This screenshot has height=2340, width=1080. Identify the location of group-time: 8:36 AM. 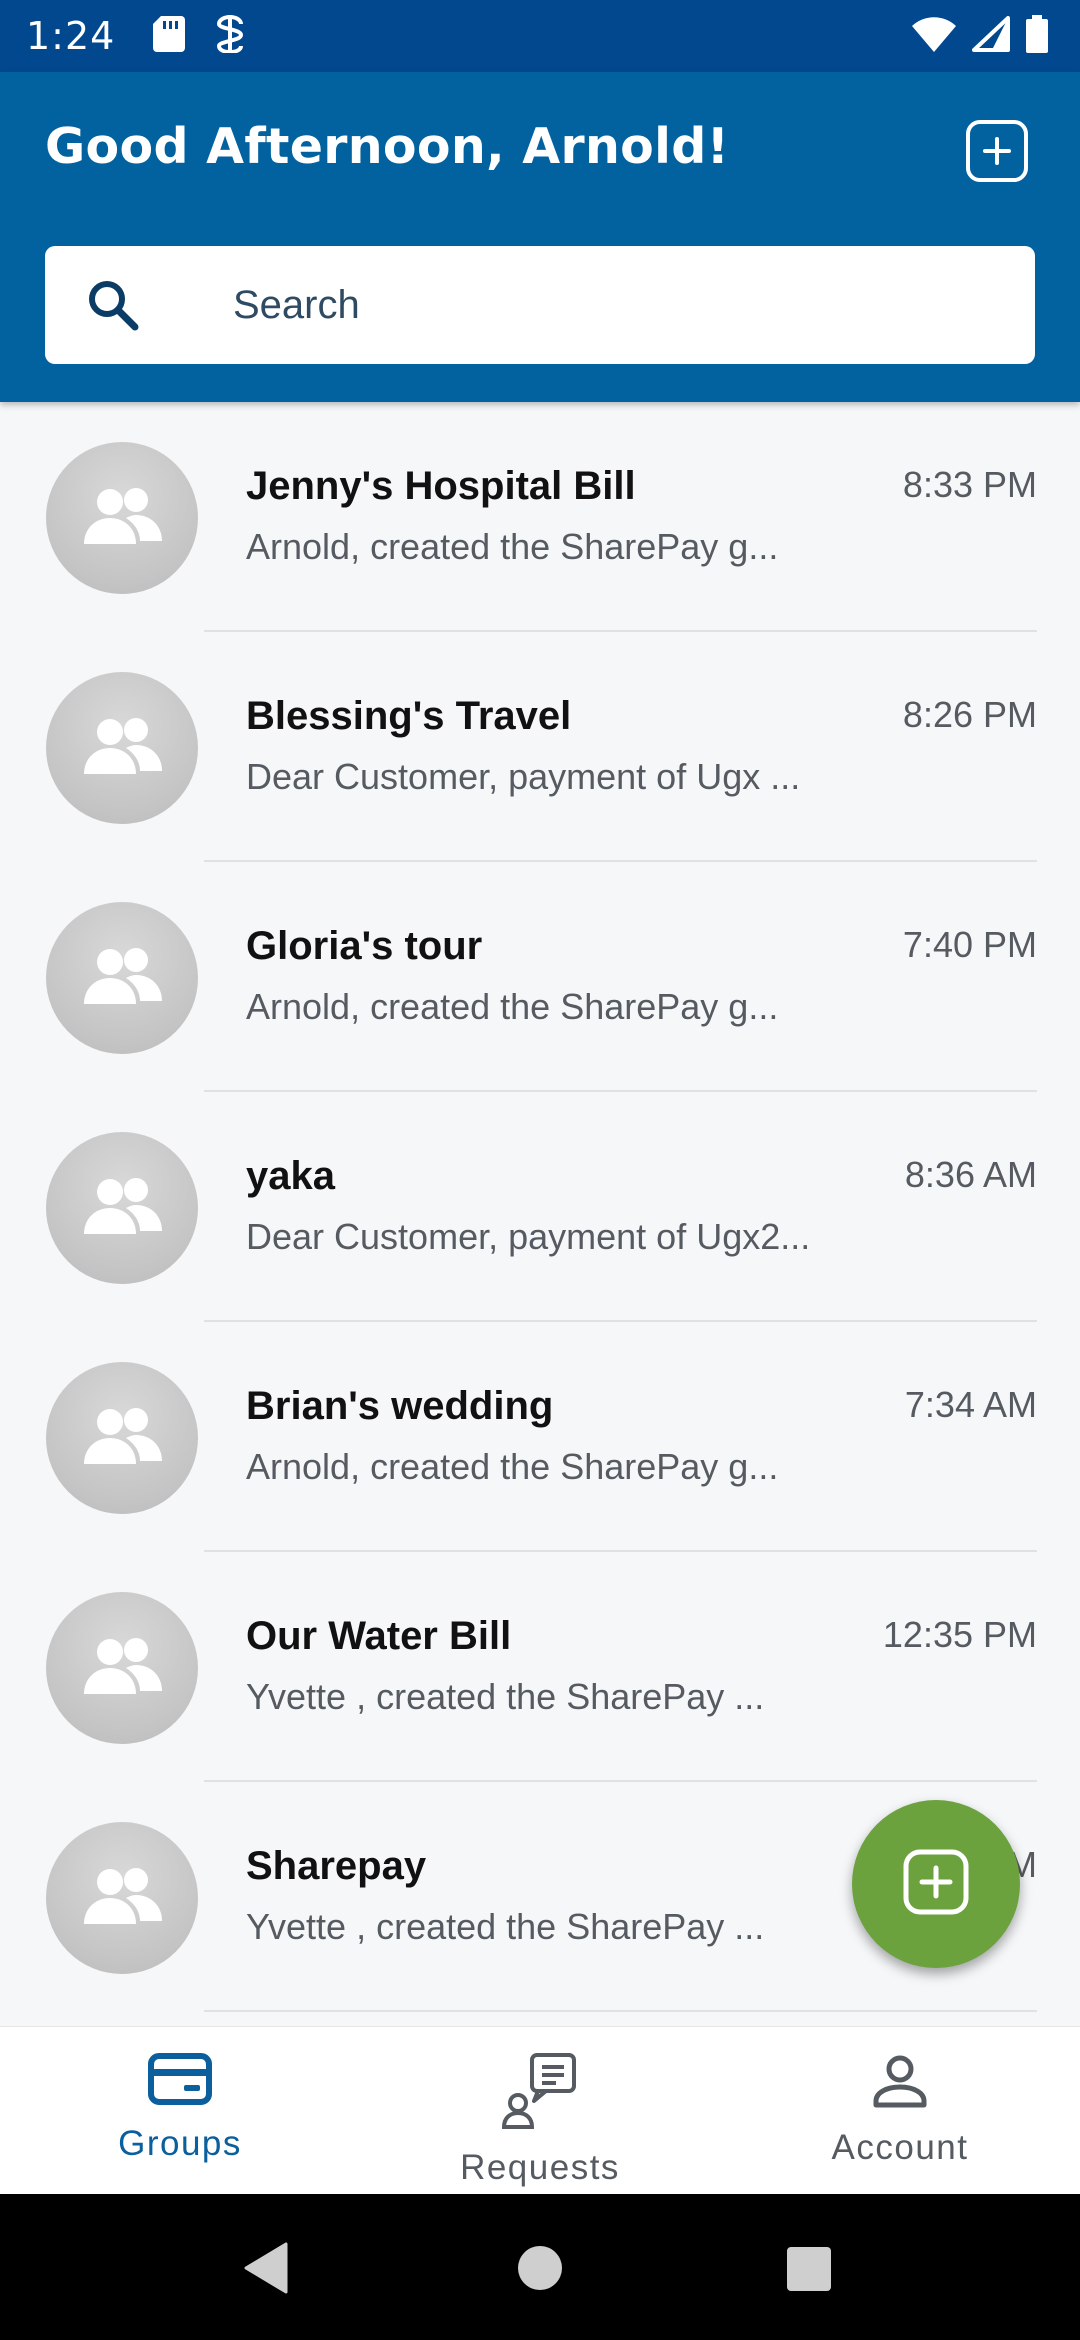
(970, 1174).